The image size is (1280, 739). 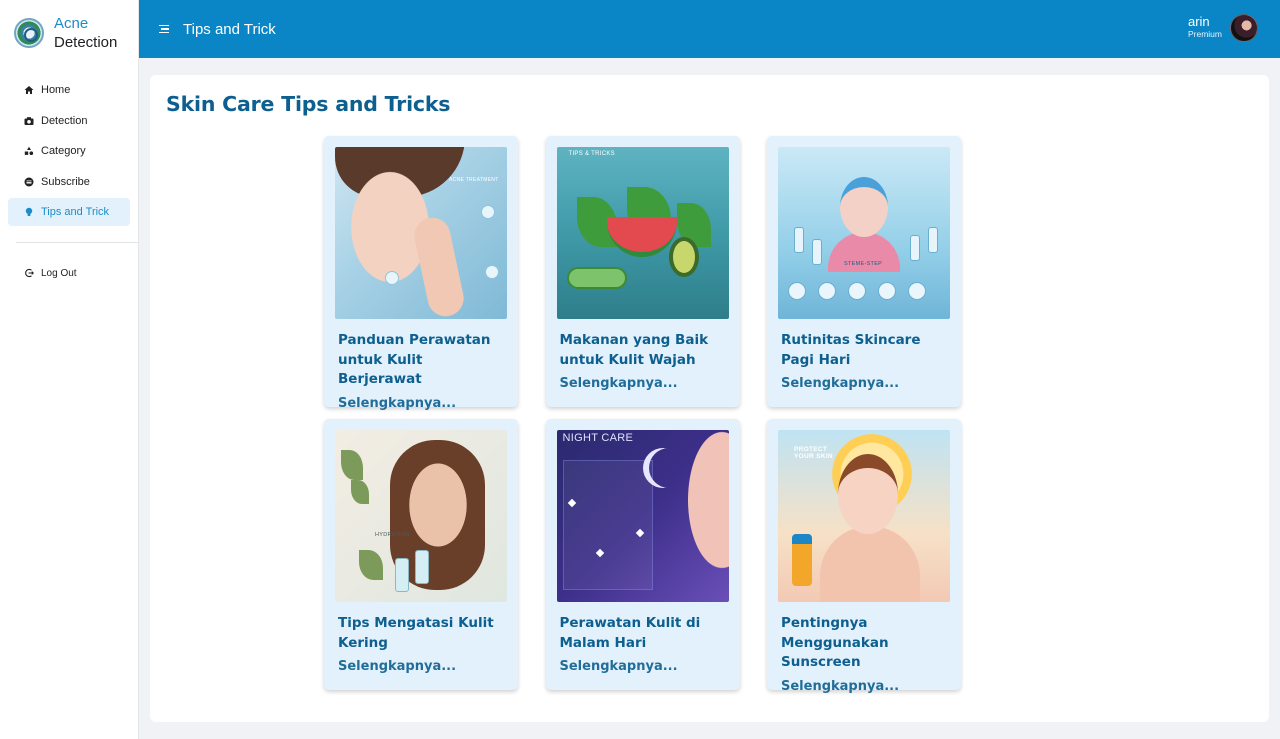 I want to click on tip-card-image-label: HYDRATION, so click(x=392, y=535).